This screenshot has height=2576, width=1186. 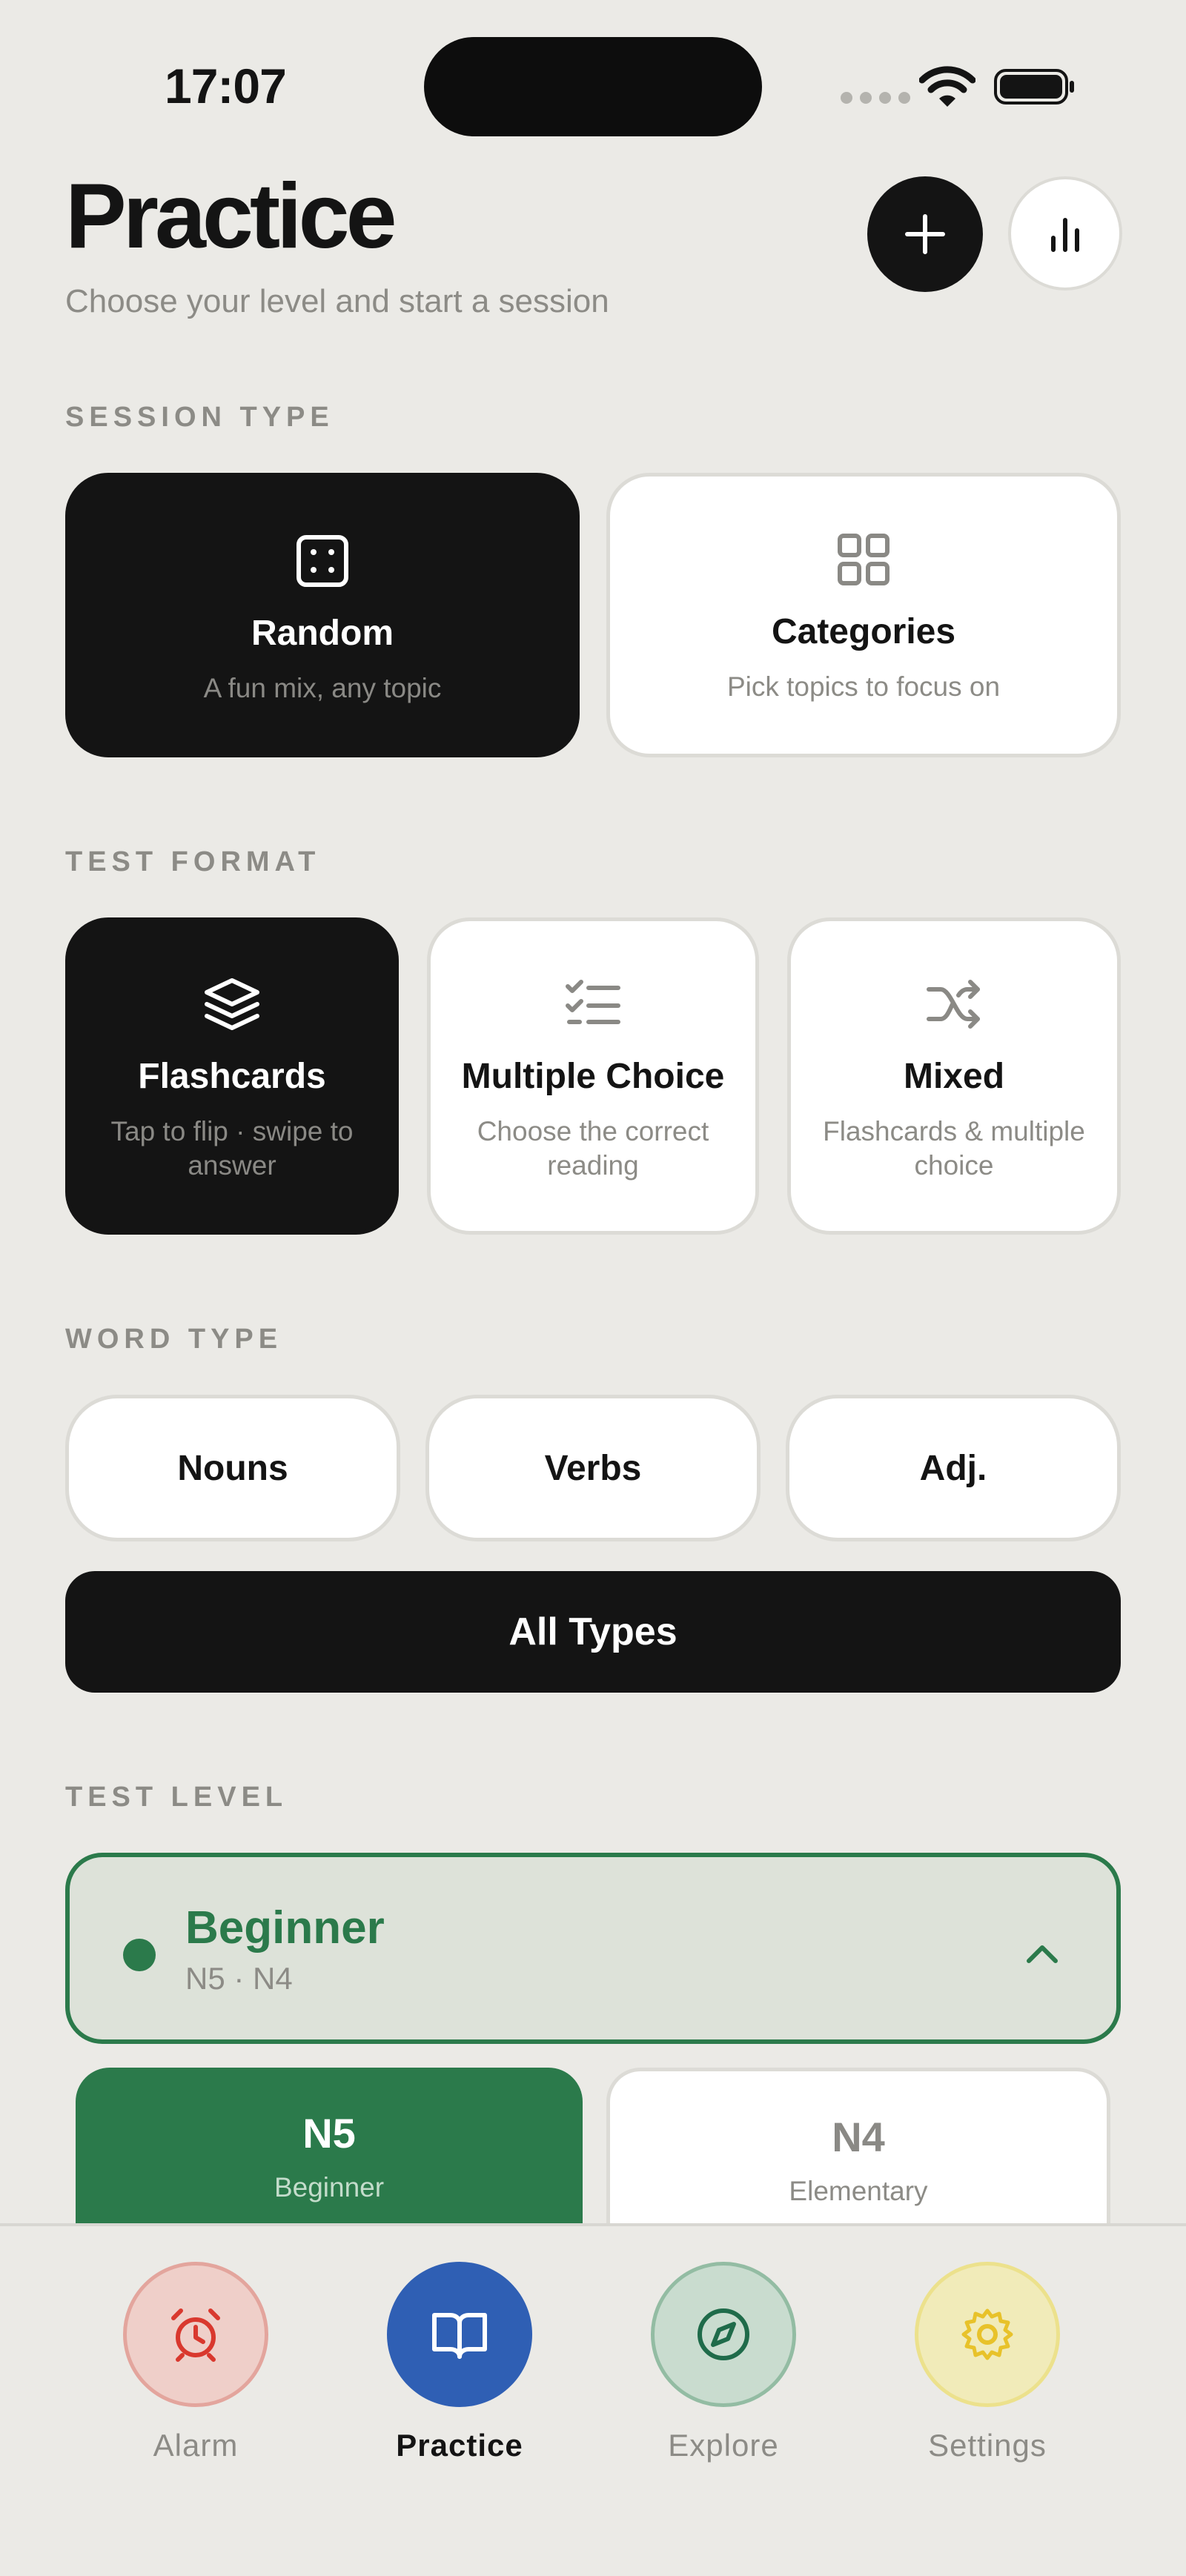 I want to click on book-icon, so click(x=459, y=2336).